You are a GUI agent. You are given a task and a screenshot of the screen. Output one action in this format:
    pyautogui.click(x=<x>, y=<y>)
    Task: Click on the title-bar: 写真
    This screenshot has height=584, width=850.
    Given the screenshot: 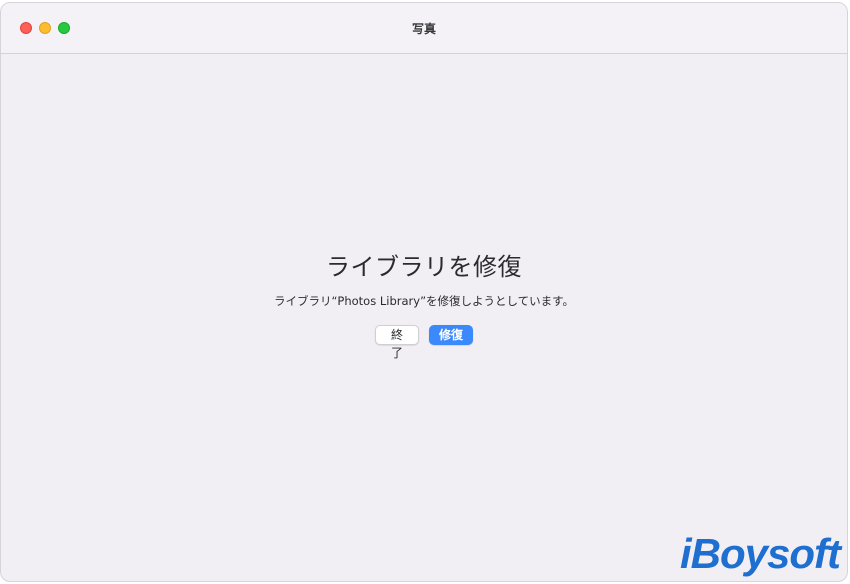 What is the action you would take?
    pyautogui.click(x=424, y=28)
    